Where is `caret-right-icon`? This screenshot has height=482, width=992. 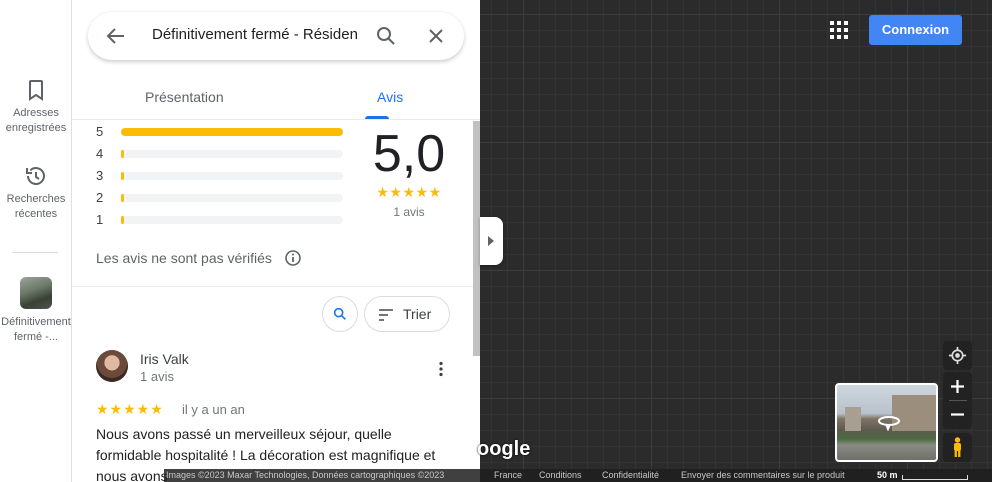 caret-right-icon is located at coordinates (491, 241).